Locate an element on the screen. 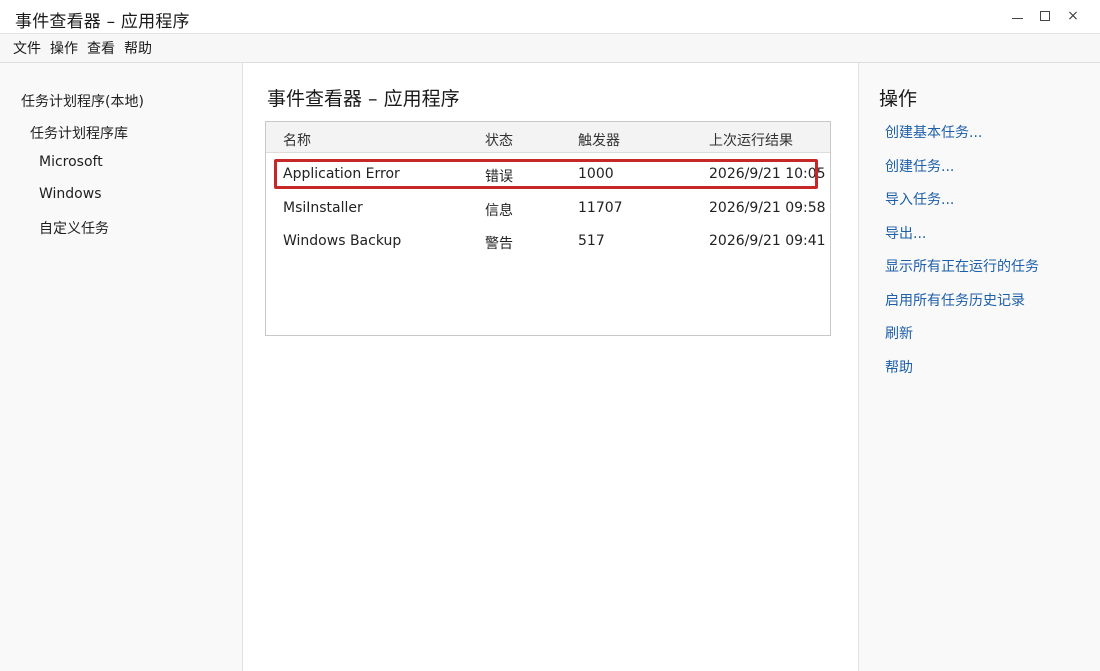 The image size is (1100, 671). nav-item-scheduler-local: 任务计划程序(本地) is located at coordinates (82, 101).